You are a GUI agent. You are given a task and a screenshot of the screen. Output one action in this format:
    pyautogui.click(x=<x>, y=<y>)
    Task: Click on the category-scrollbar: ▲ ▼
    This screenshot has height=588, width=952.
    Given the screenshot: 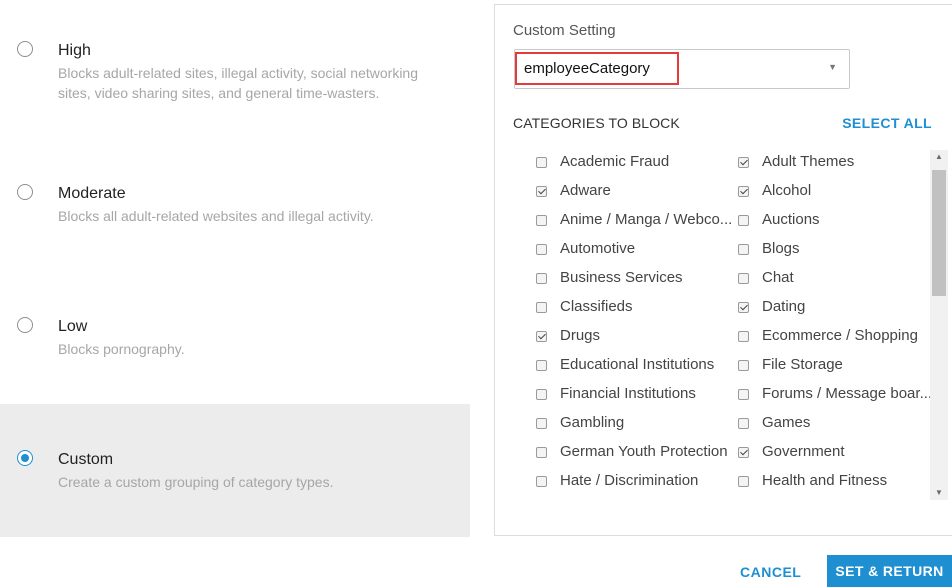 What is the action you would take?
    pyautogui.click(x=939, y=325)
    